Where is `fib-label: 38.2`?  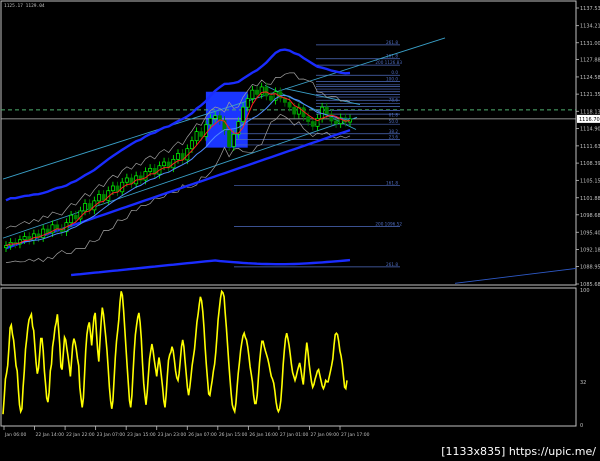
fib-label: 38.2 is located at coordinates (394, 131).